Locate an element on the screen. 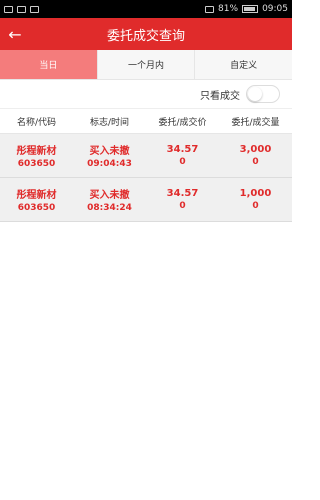 The width and height of the screenshot is (320, 500). arrow-left-icon: ← is located at coordinates (15, 34).